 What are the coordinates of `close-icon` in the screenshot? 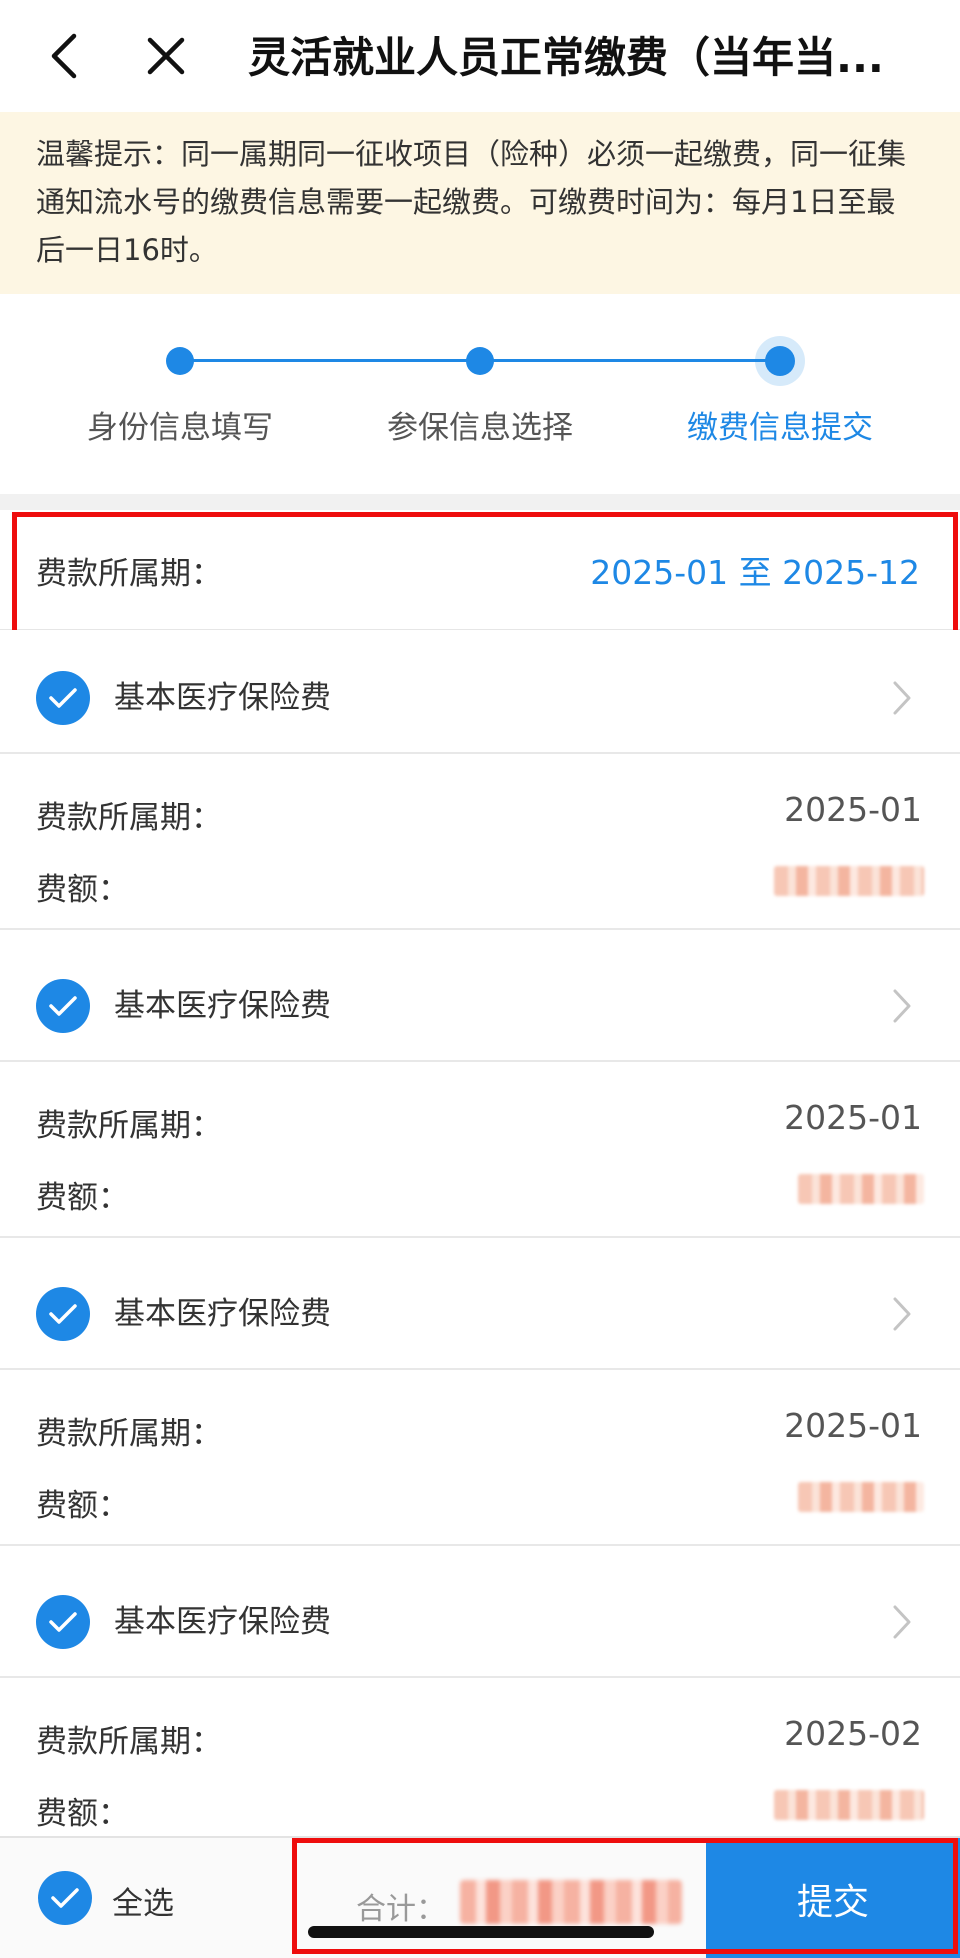 It's located at (166, 56).